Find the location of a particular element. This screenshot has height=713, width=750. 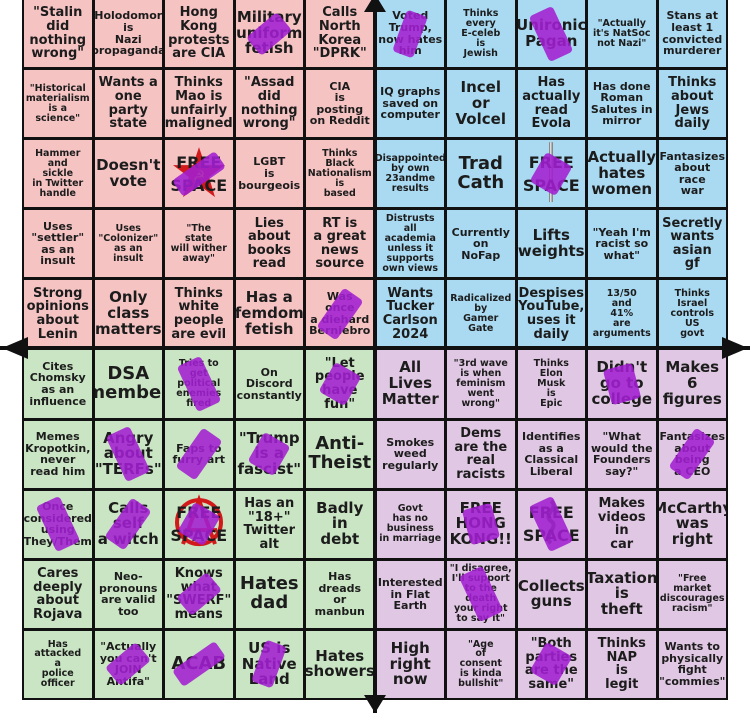

bingo-cell: Thinks about Jews daily is located at coordinates (692, 104).